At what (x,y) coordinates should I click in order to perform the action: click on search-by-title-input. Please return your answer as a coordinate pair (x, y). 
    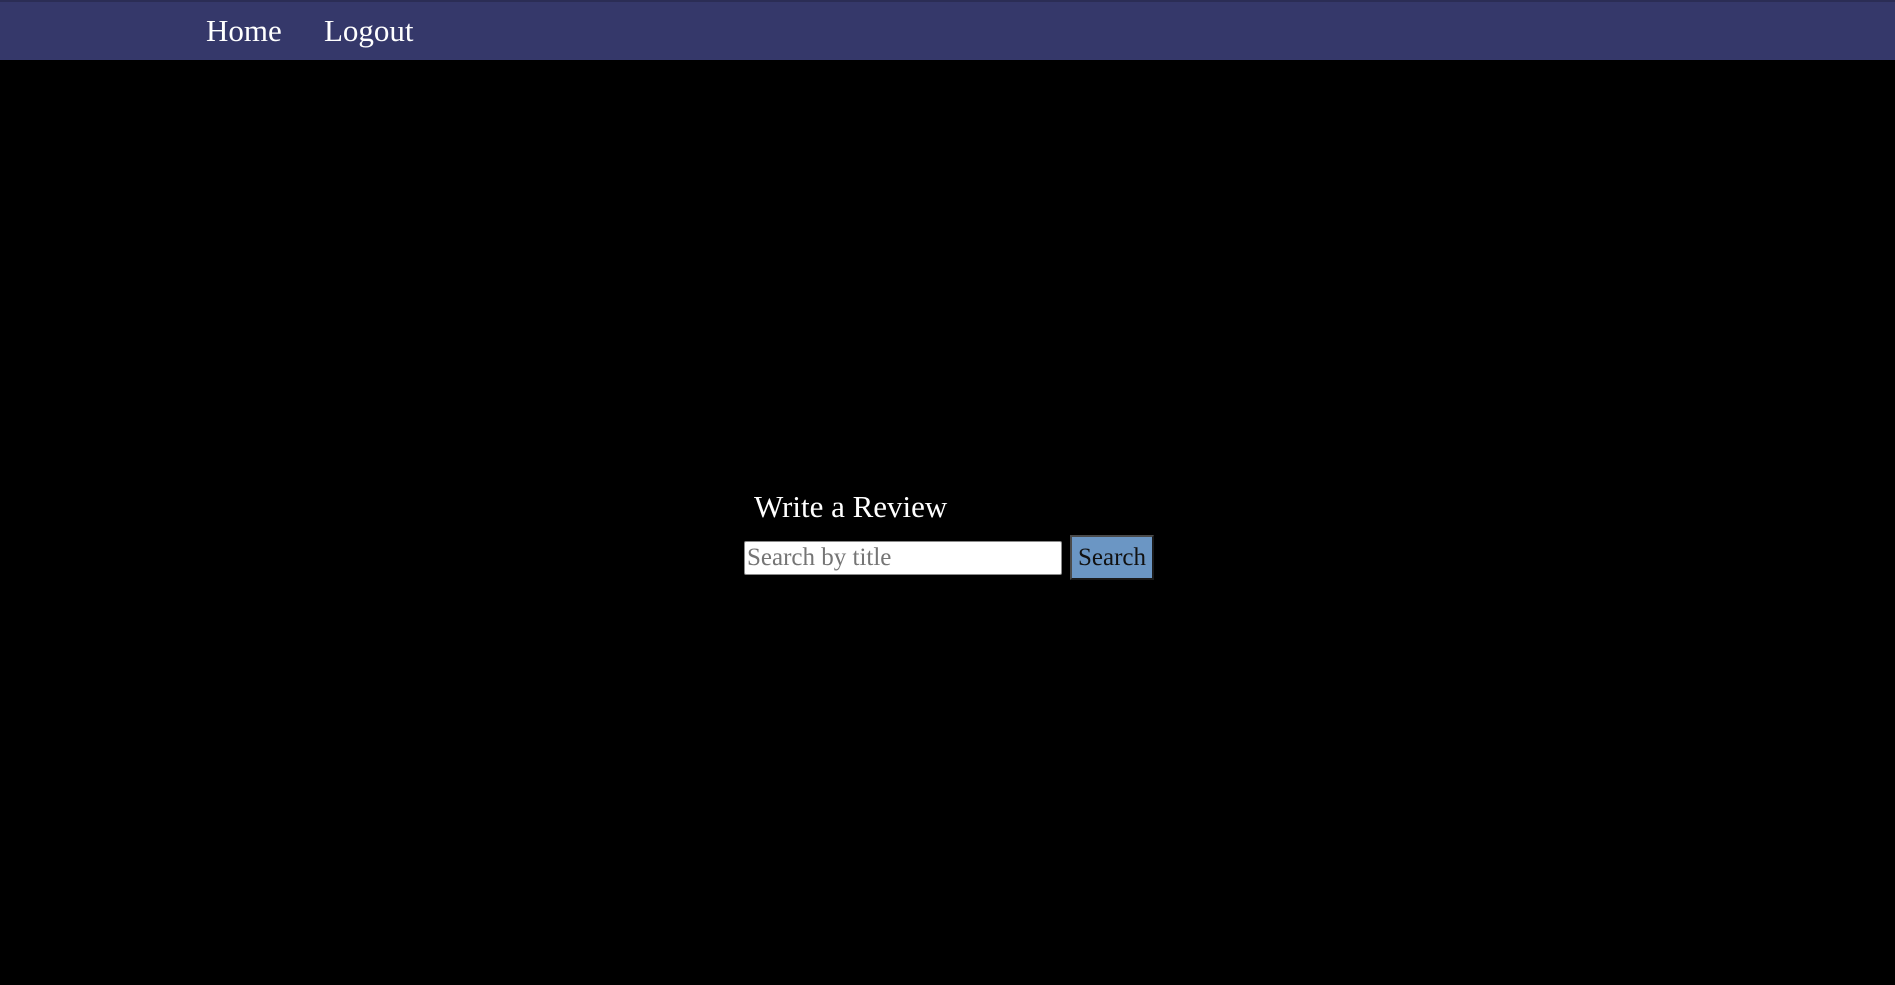
    Looking at the image, I should click on (903, 558).